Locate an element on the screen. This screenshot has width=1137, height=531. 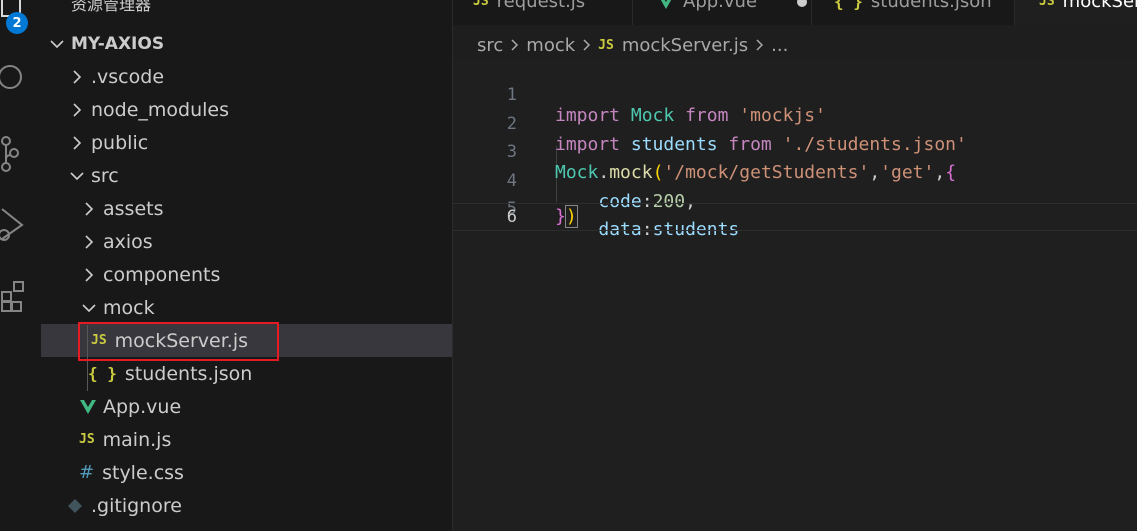
tab-label: request.js is located at coordinates (541, 6).